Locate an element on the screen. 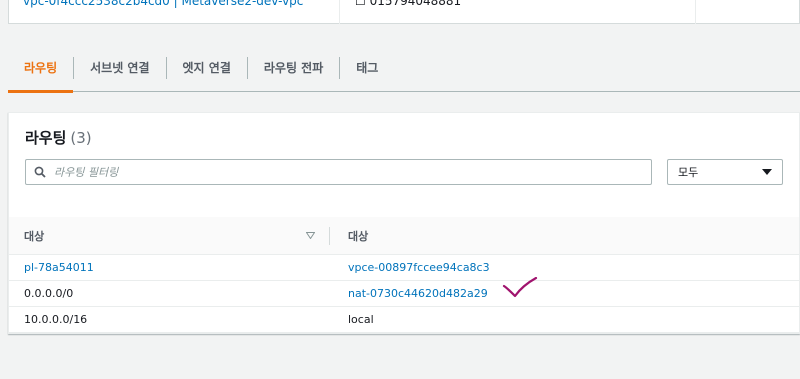  target-link: nat-0730c44620d482a29 is located at coordinates (409, 293).